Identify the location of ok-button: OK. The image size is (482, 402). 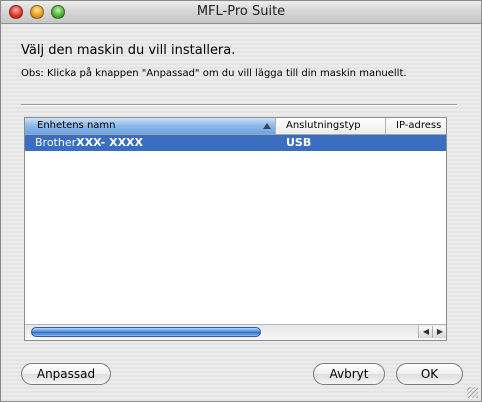
(429, 374).